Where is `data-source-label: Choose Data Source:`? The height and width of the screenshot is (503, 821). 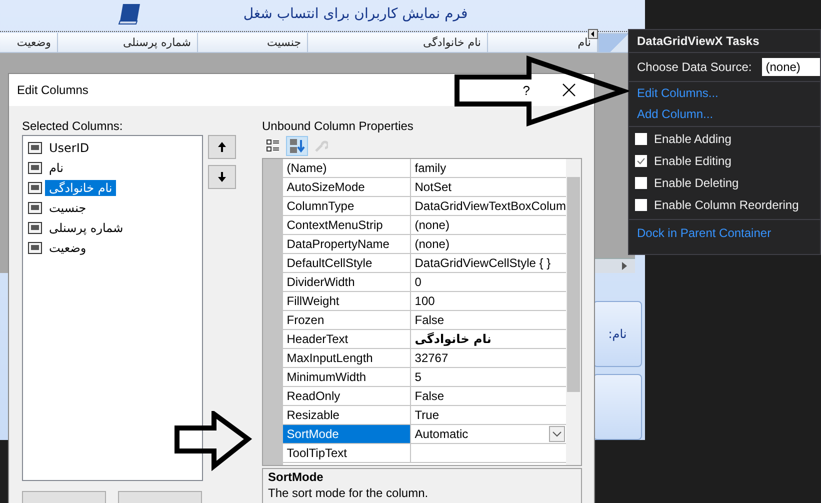 data-source-label: Choose Data Source: is located at coordinates (694, 67).